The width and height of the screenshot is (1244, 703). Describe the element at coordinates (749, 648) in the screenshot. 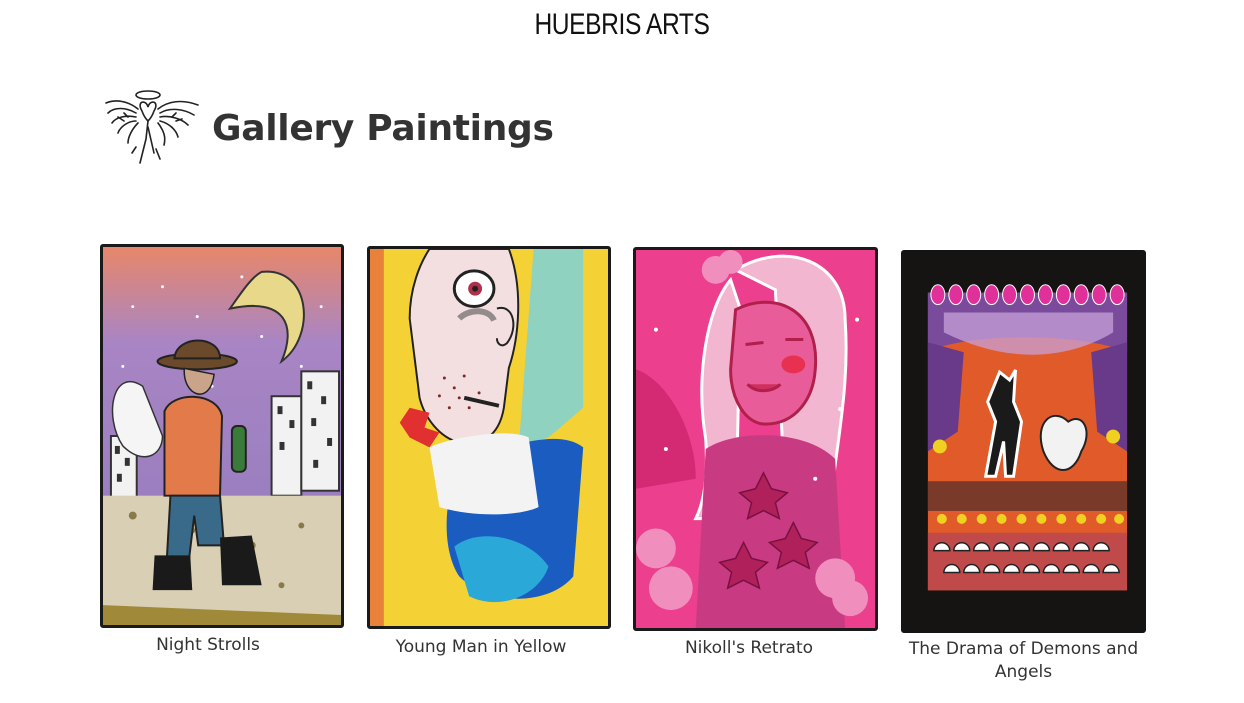

I see `painting-title: Nikoll's Retrato` at that location.